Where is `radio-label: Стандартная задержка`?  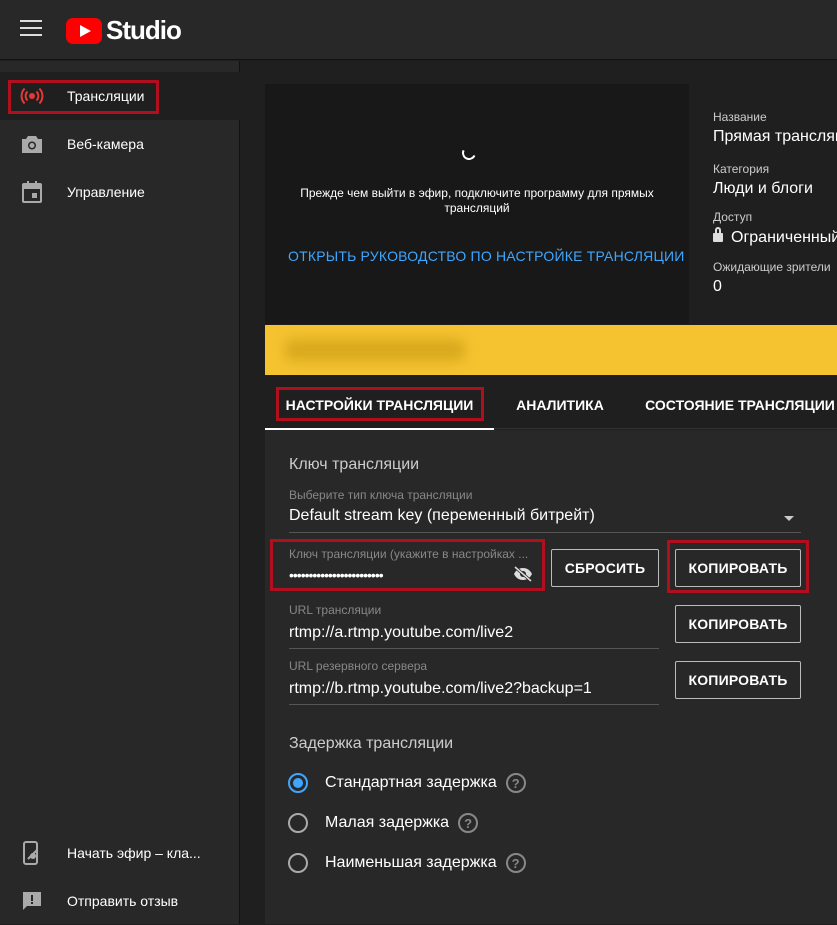 radio-label: Стандартная задержка is located at coordinates (411, 782).